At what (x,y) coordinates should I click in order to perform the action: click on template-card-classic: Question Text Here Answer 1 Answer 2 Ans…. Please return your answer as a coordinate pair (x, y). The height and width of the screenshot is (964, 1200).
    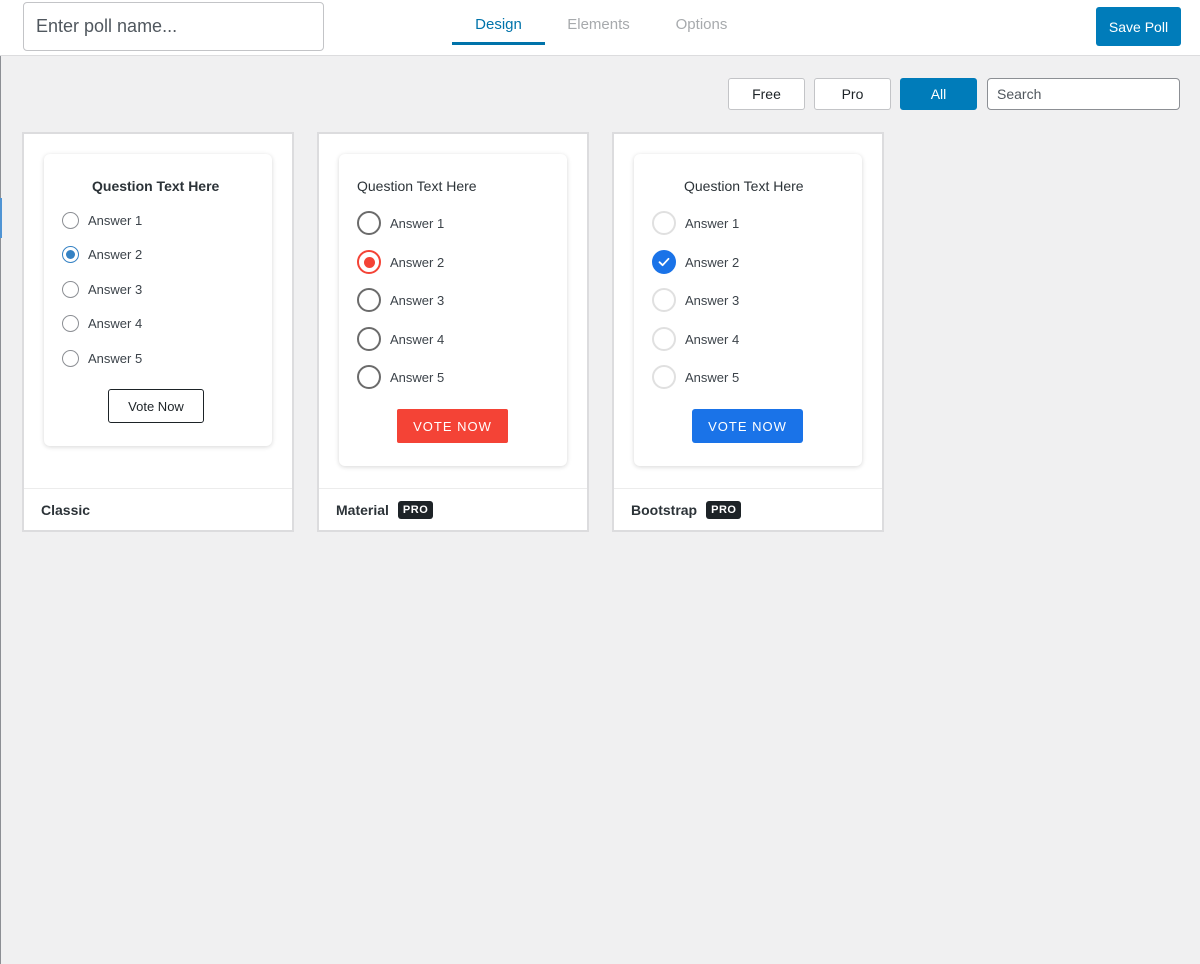
    Looking at the image, I should click on (158, 332).